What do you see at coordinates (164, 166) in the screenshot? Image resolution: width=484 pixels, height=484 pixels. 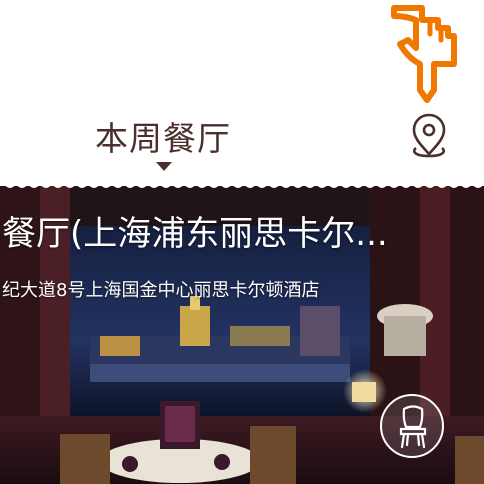 I see `dropdown-caret-icon` at bounding box center [164, 166].